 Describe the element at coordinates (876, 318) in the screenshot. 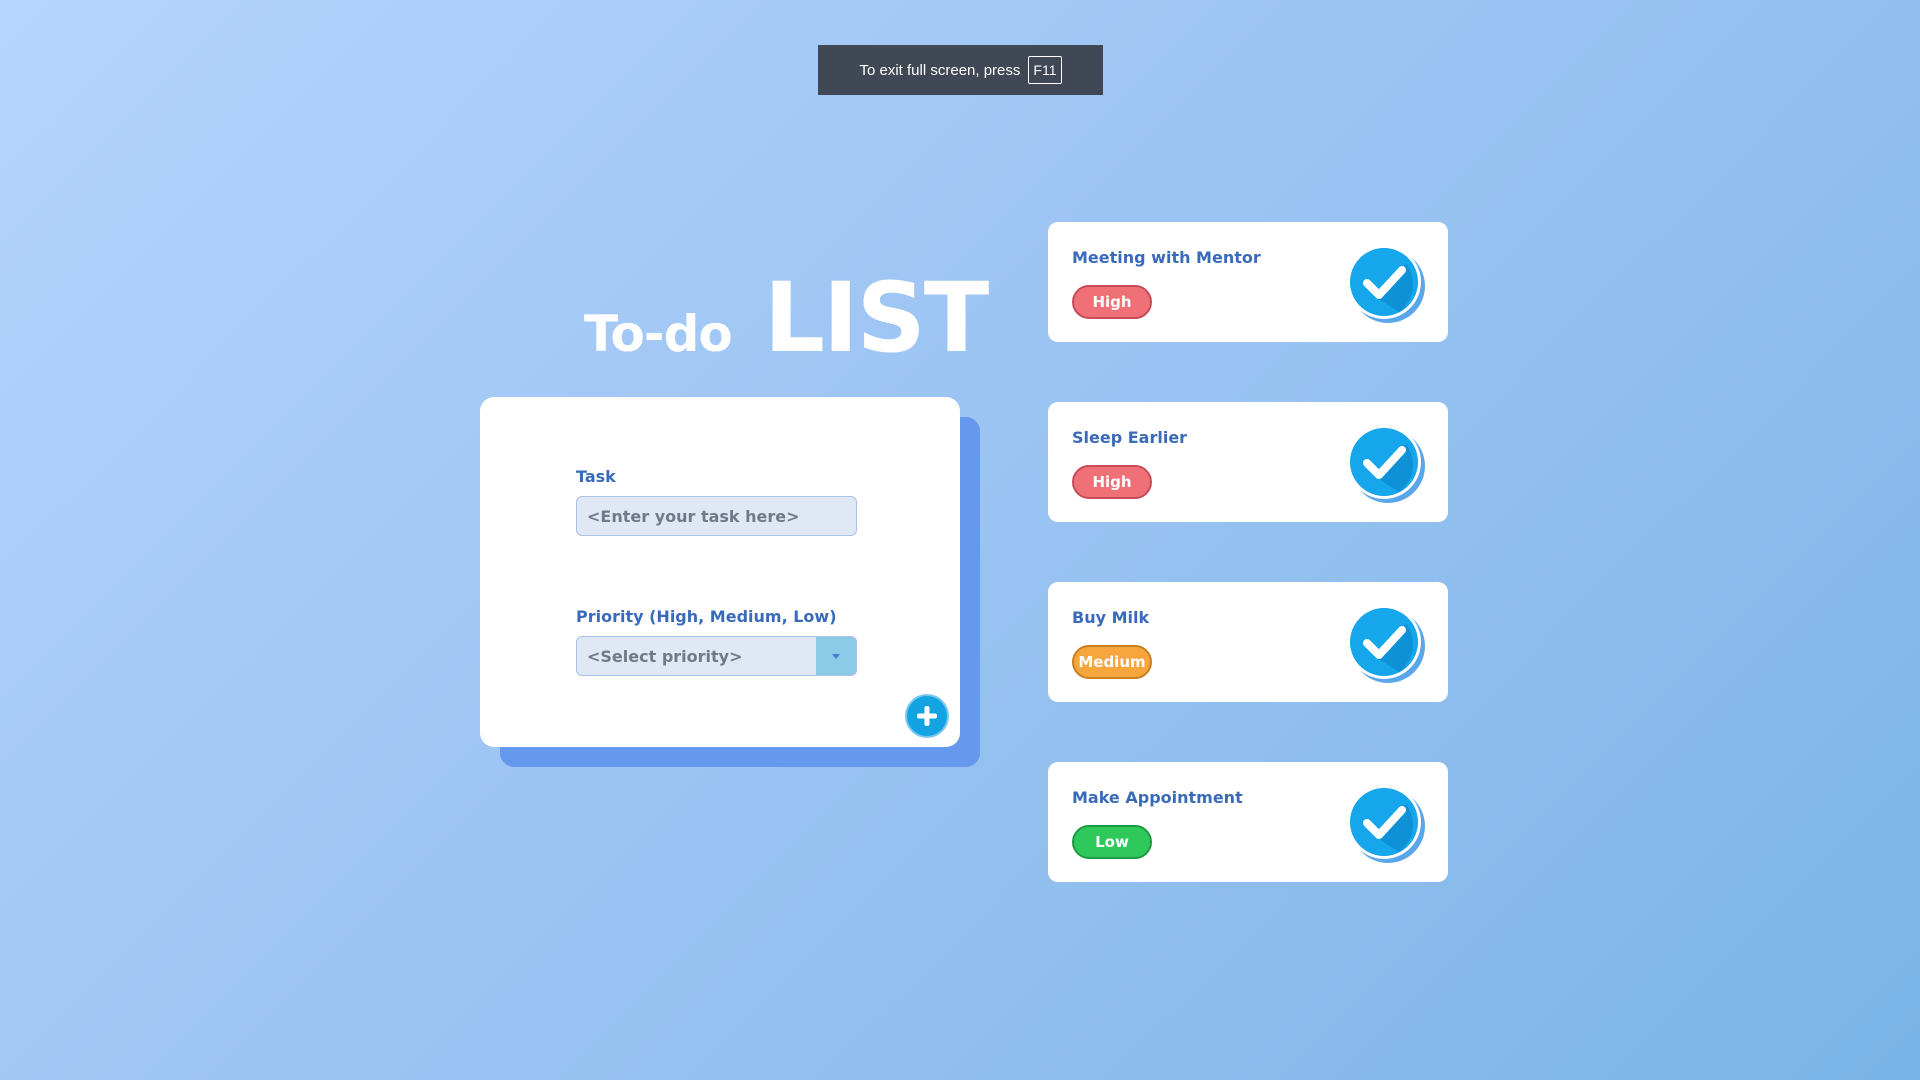

I see `title-big-text: LIST` at that location.